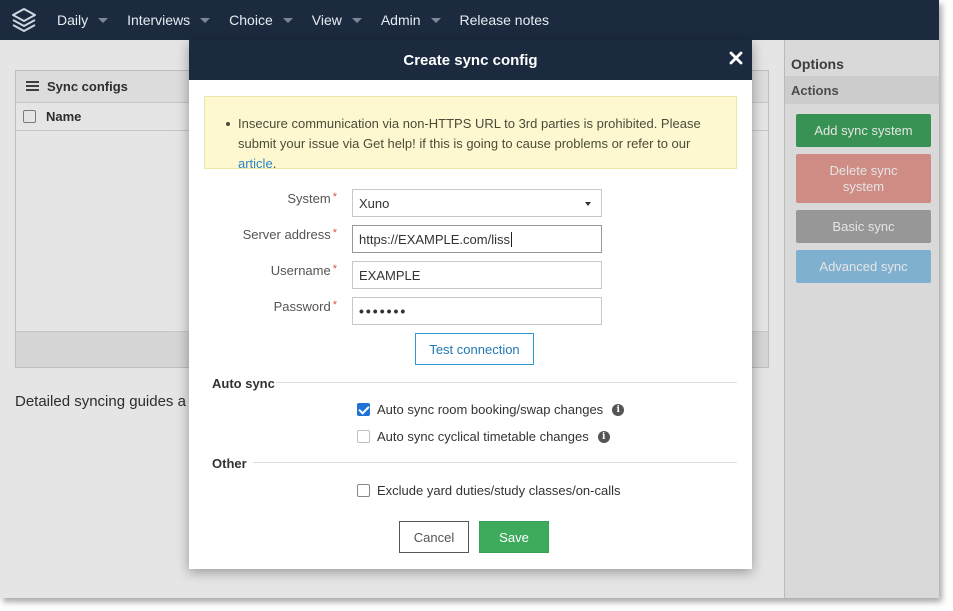  What do you see at coordinates (274, 163) in the screenshot?
I see `alert-suffix: .` at bounding box center [274, 163].